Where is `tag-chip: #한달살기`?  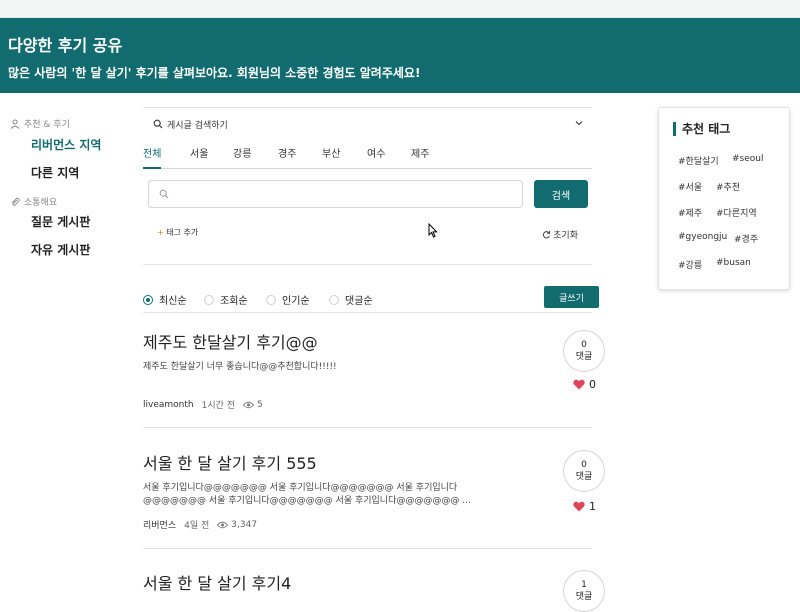
tag-chip: #한달살기 is located at coordinates (698, 160).